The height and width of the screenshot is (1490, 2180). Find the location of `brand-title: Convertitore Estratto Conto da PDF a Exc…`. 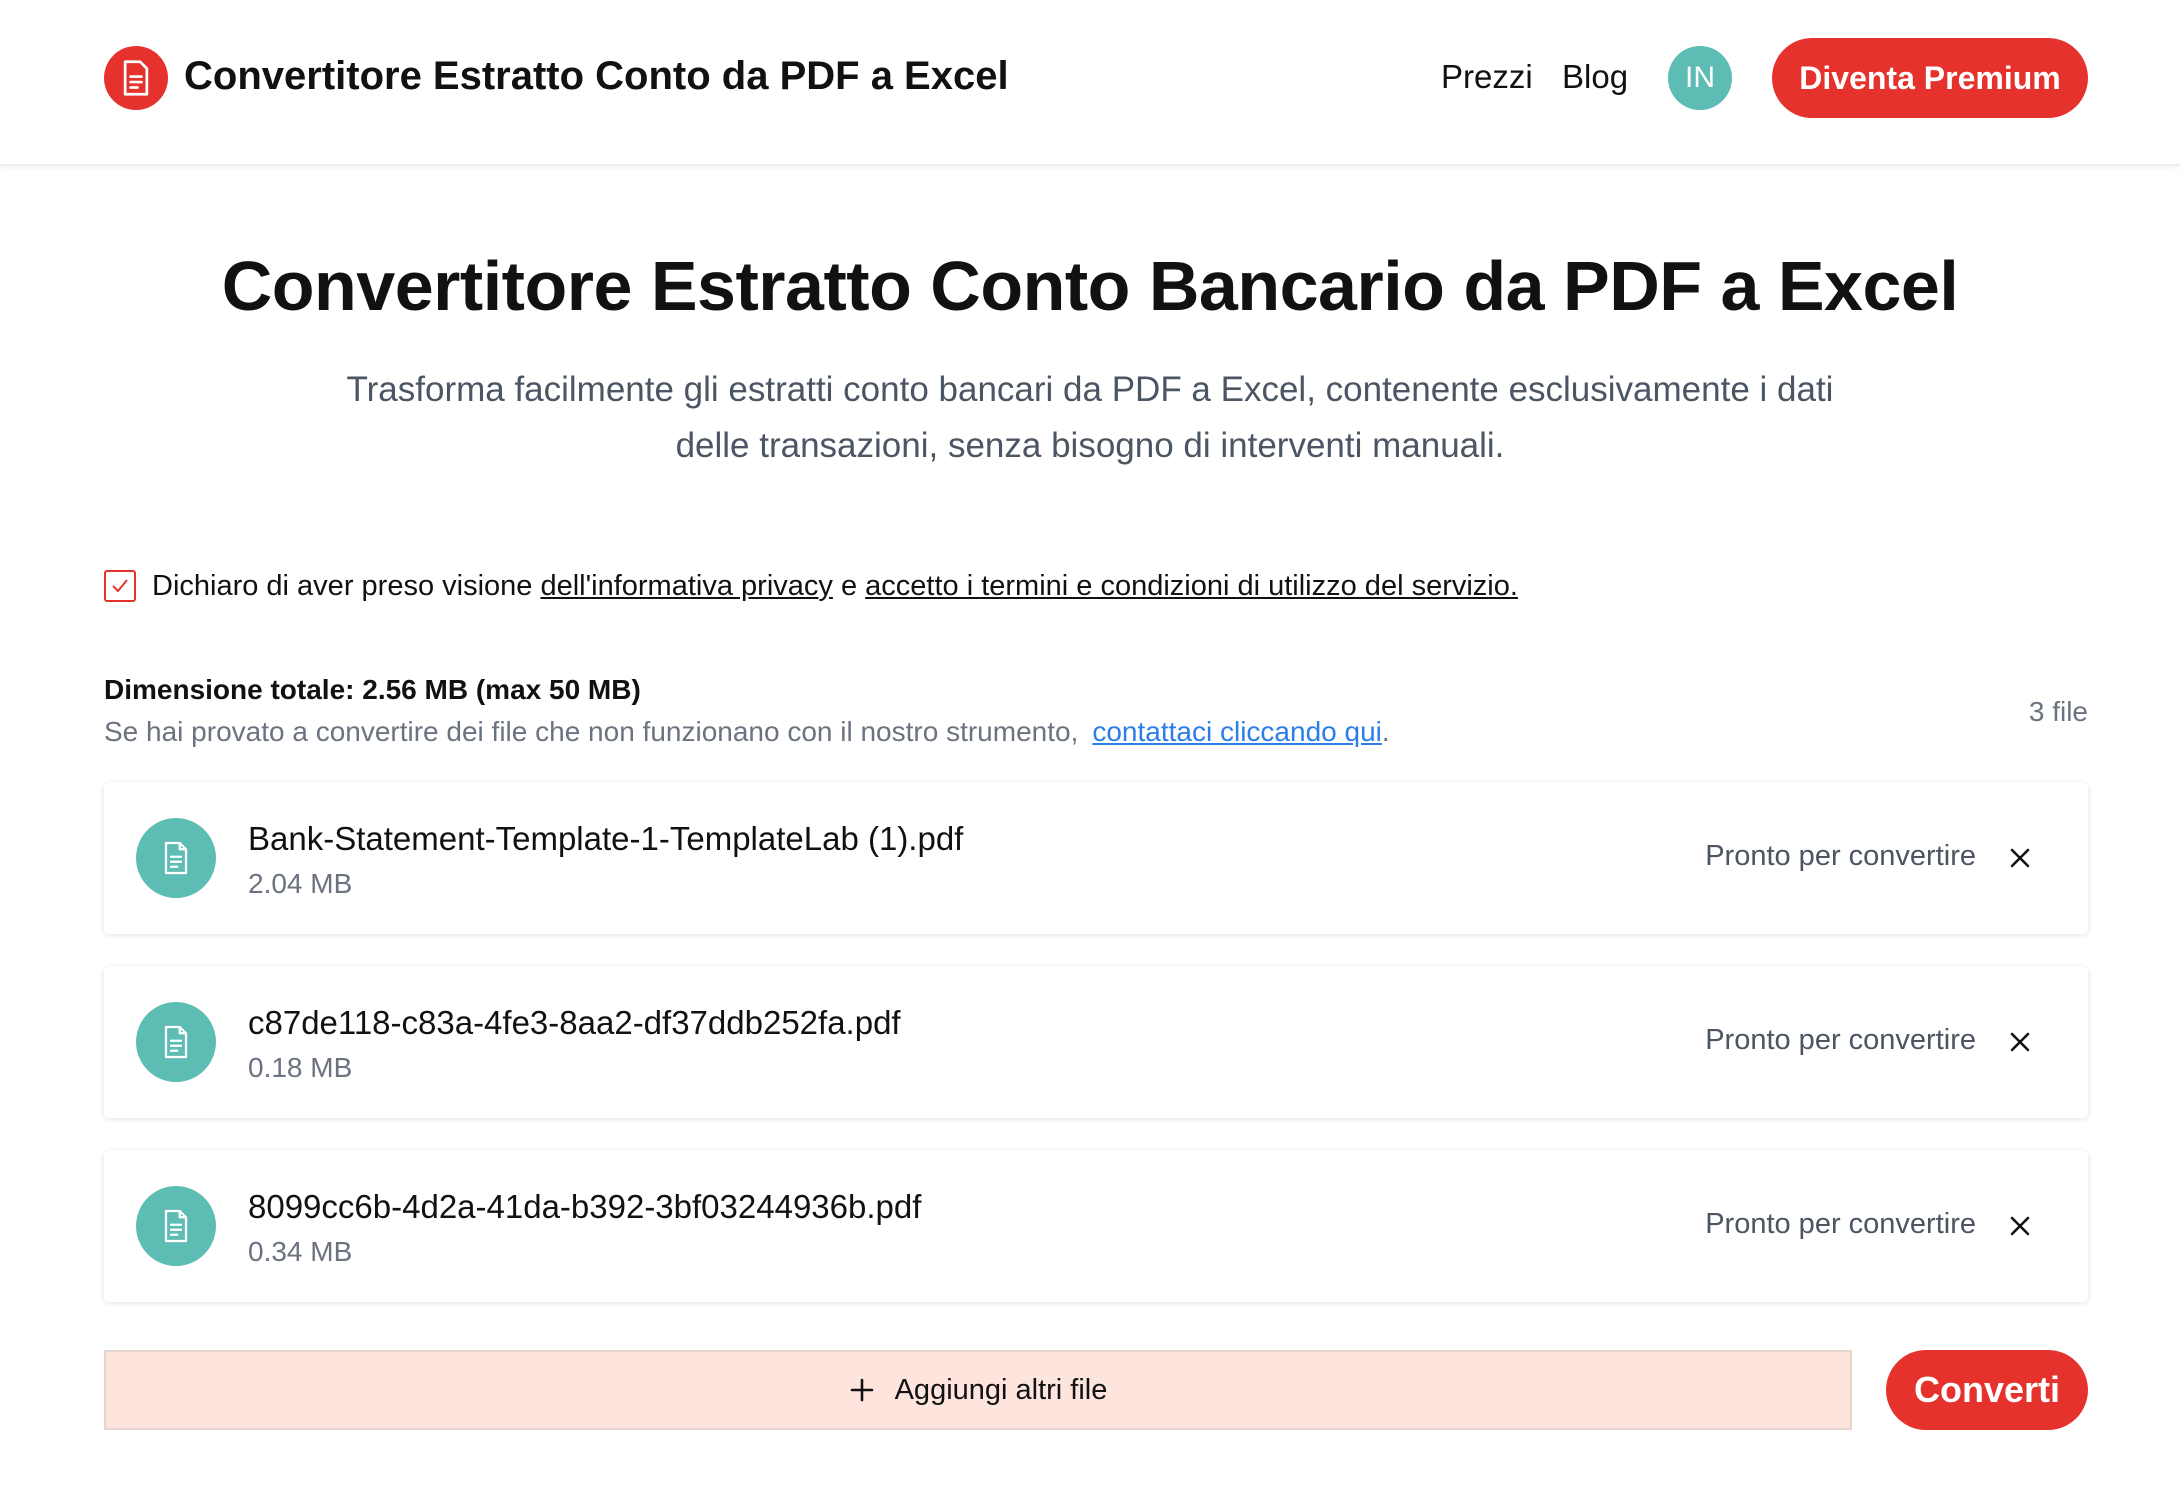

brand-title: Convertitore Estratto Conto da PDF a Exc… is located at coordinates (596, 76).